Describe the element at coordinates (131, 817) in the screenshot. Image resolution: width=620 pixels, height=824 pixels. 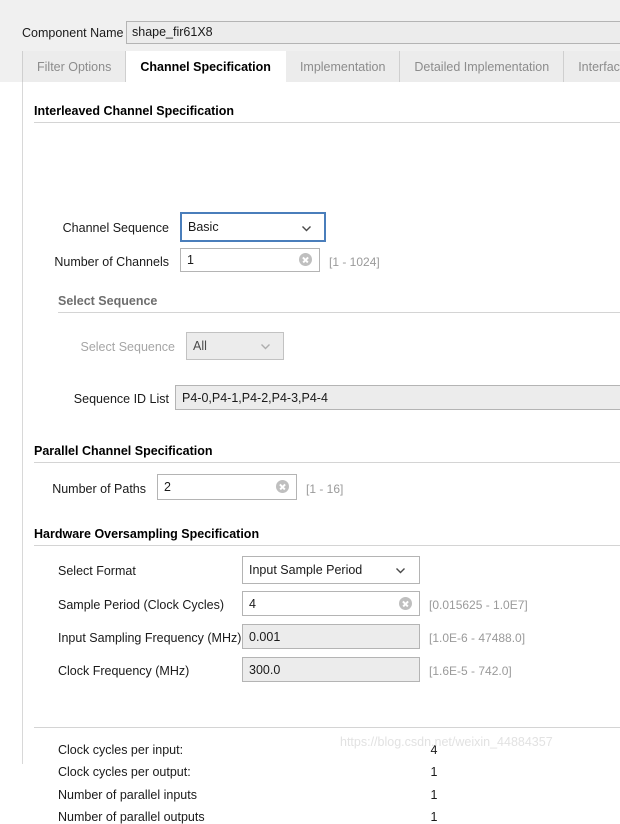
I see `summary-label: Number of parallel outputs` at that location.